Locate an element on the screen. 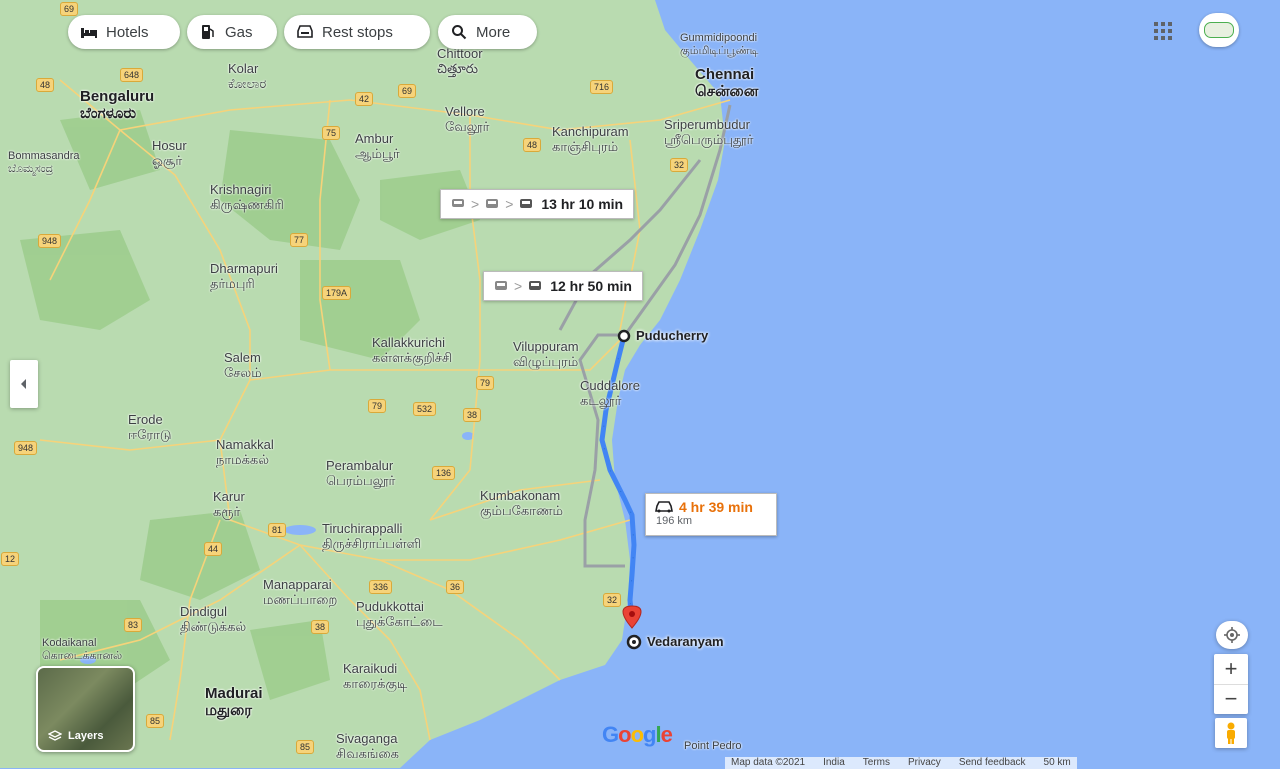 The width and height of the screenshot is (1280, 769). transit-route-label-long: > > 13 hr 10 min is located at coordinates (537, 204).